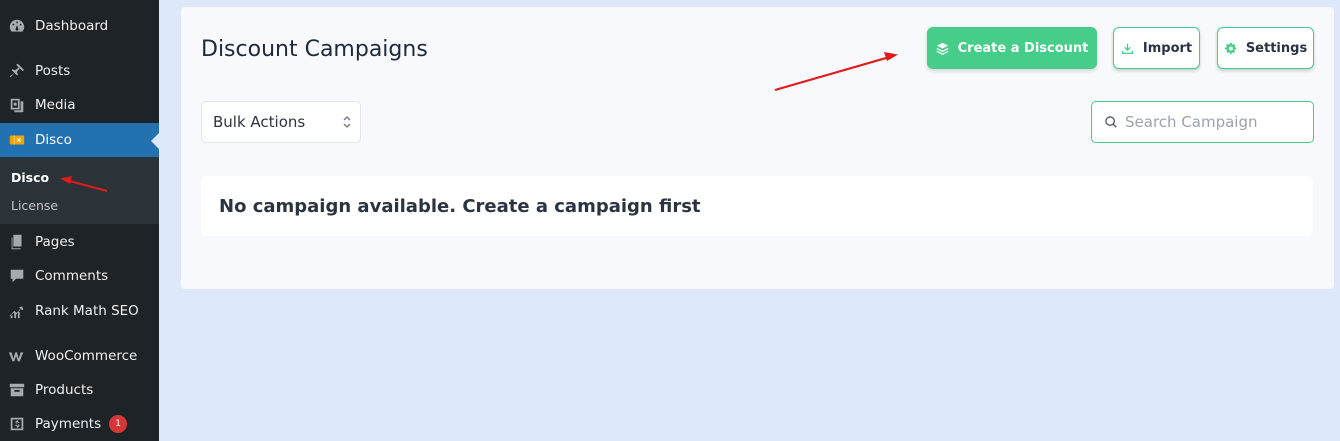  I want to click on payments-icon, so click(17, 424).